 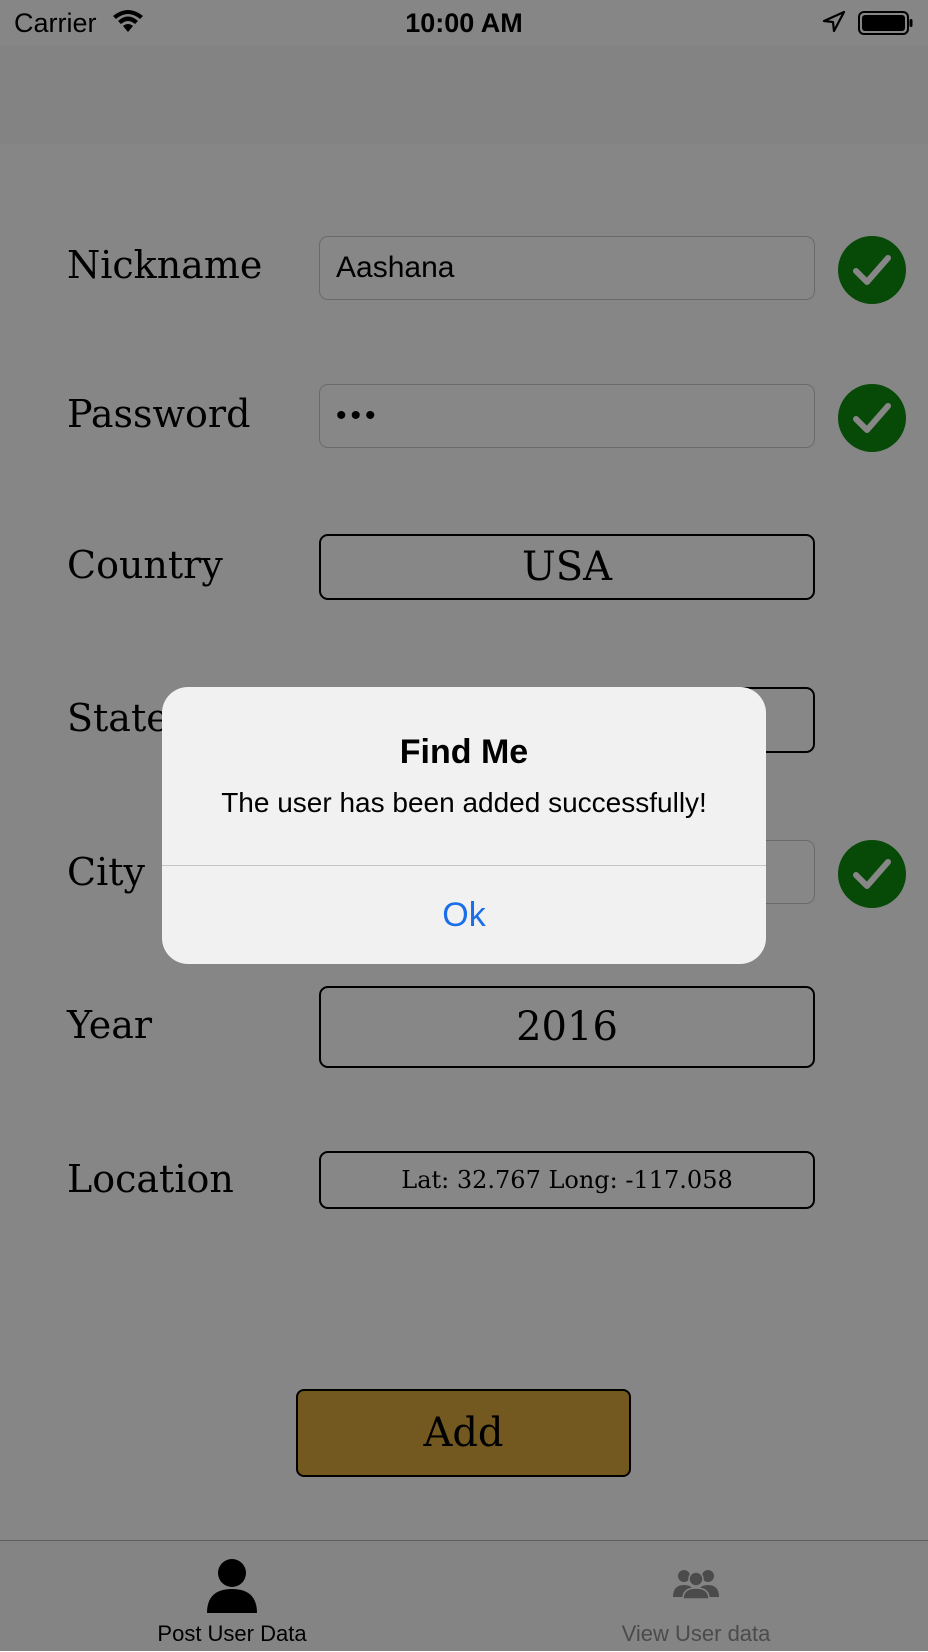 I want to click on alert-ok-button: Ok, so click(x=464, y=915).